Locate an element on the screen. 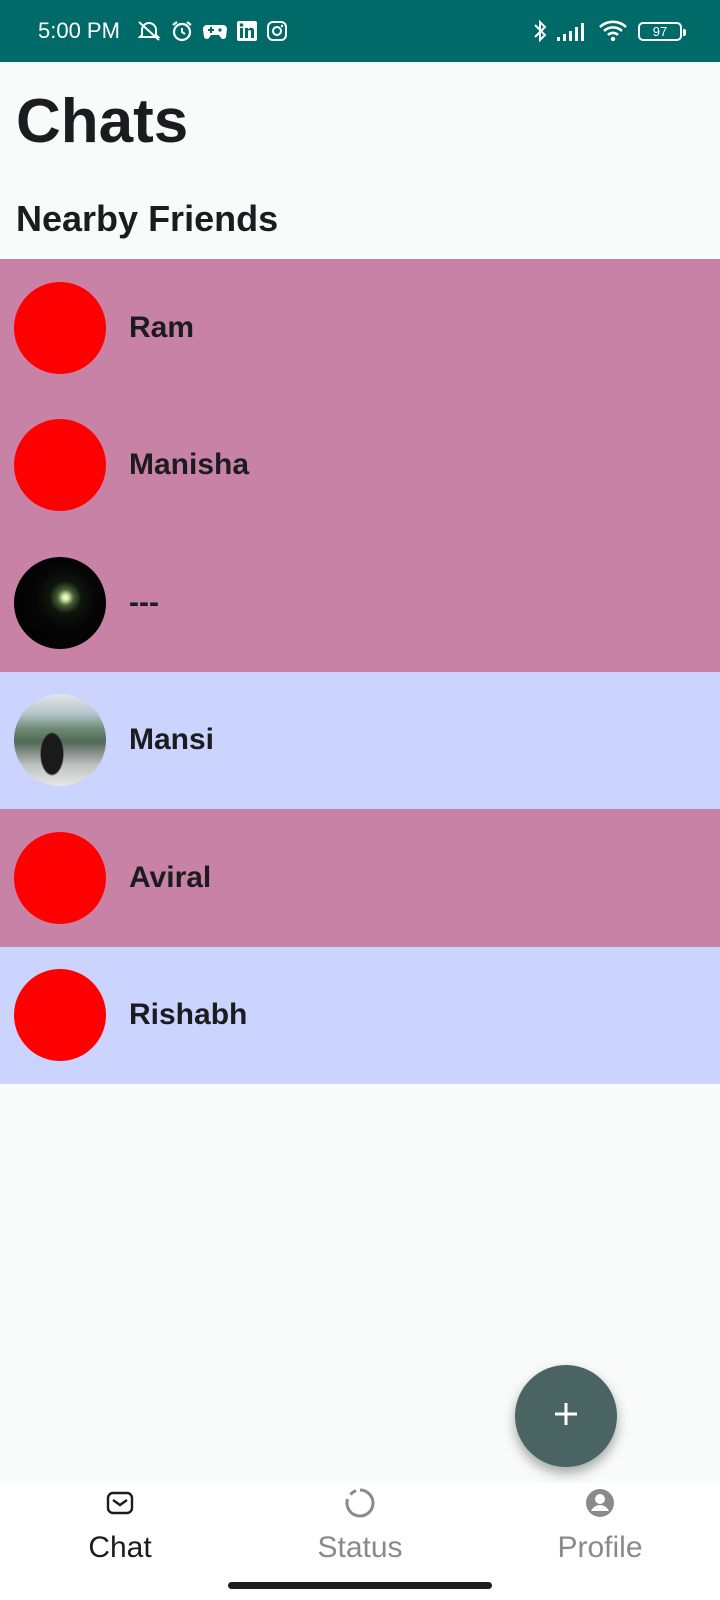 The height and width of the screenshot is (1600, 720). nav-label: Status is located at coordinates (360, 1547).